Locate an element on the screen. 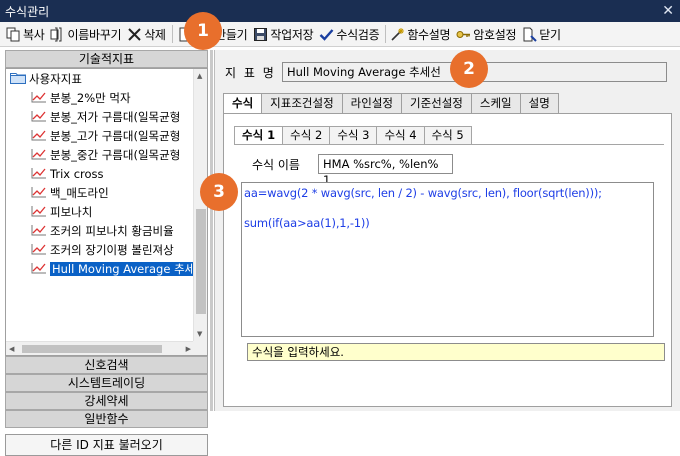 Image resolution: width=680 pixels, height=456 pixels. save-icon is located at coordinates (260, 34).